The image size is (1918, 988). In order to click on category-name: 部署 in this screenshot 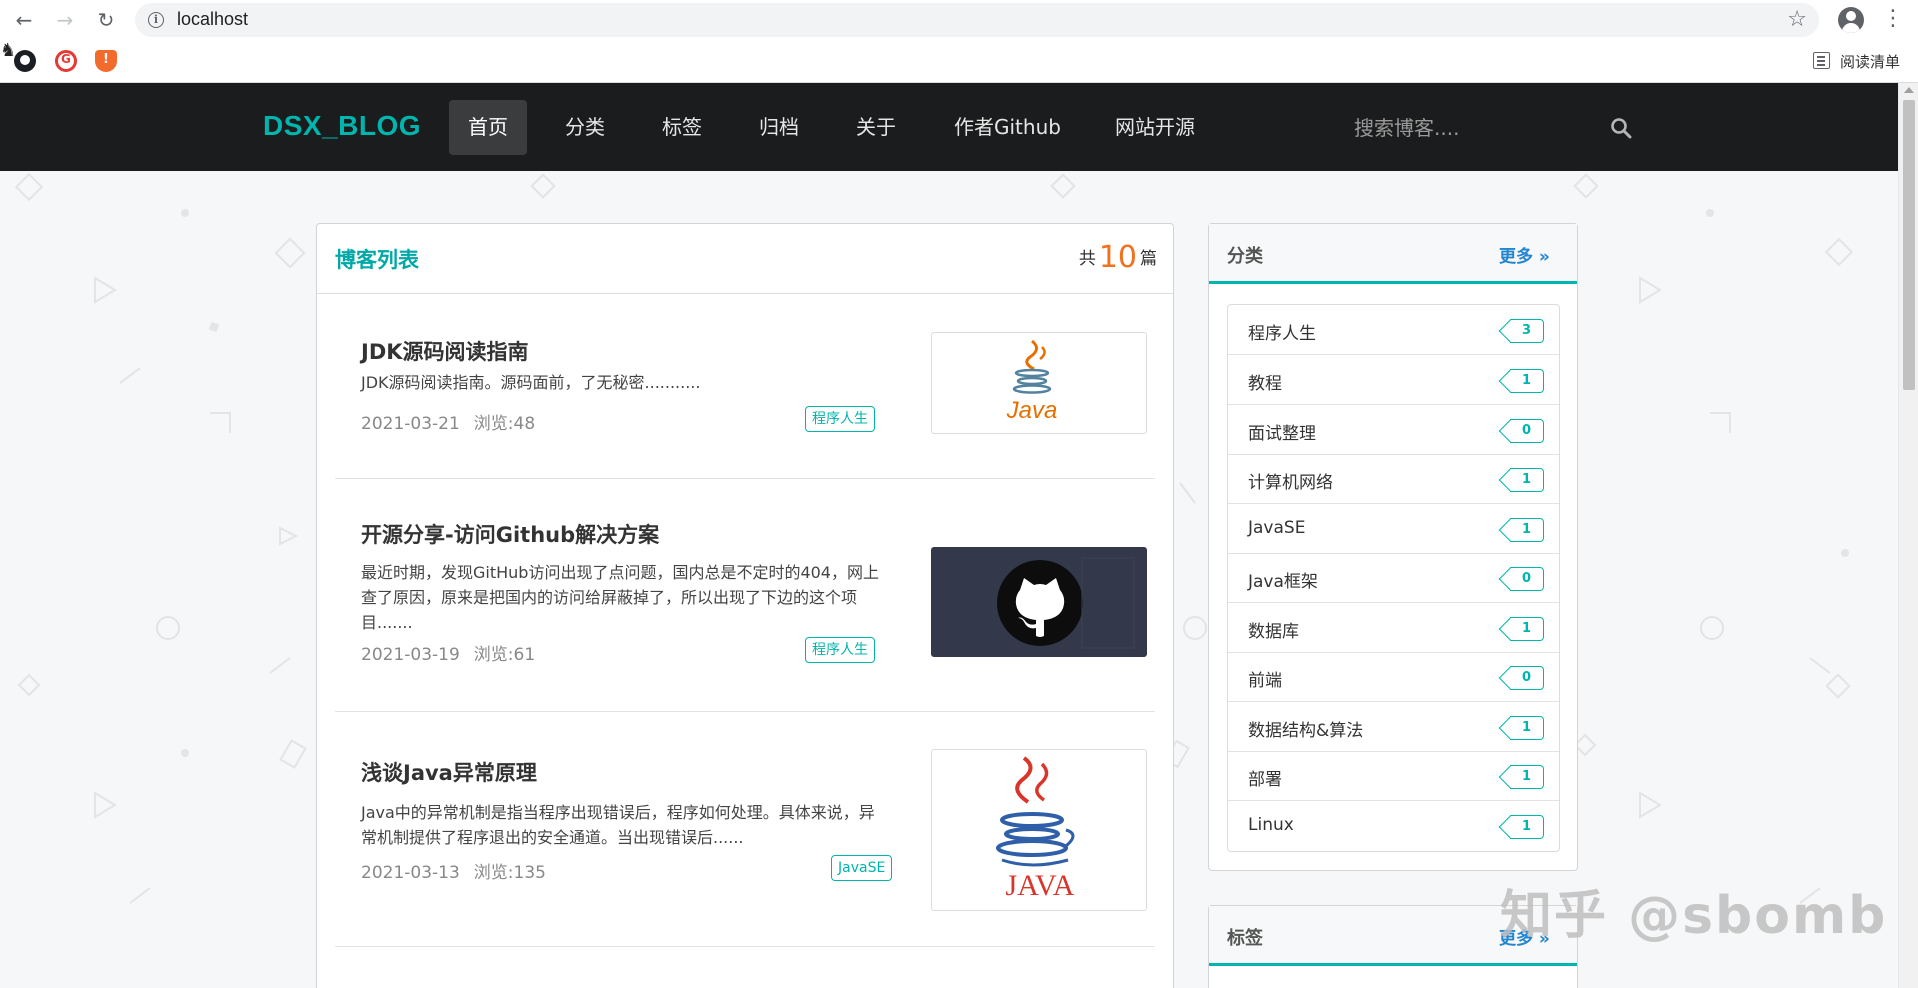, I will do `click(1265, 777)`.